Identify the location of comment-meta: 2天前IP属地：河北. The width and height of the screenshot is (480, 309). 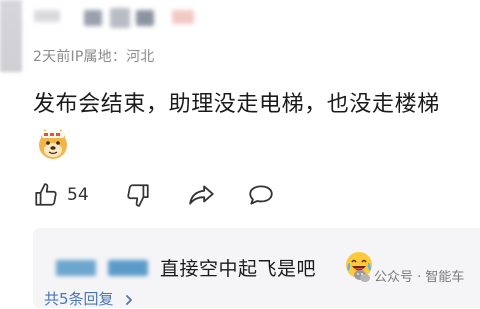
(94, 57).